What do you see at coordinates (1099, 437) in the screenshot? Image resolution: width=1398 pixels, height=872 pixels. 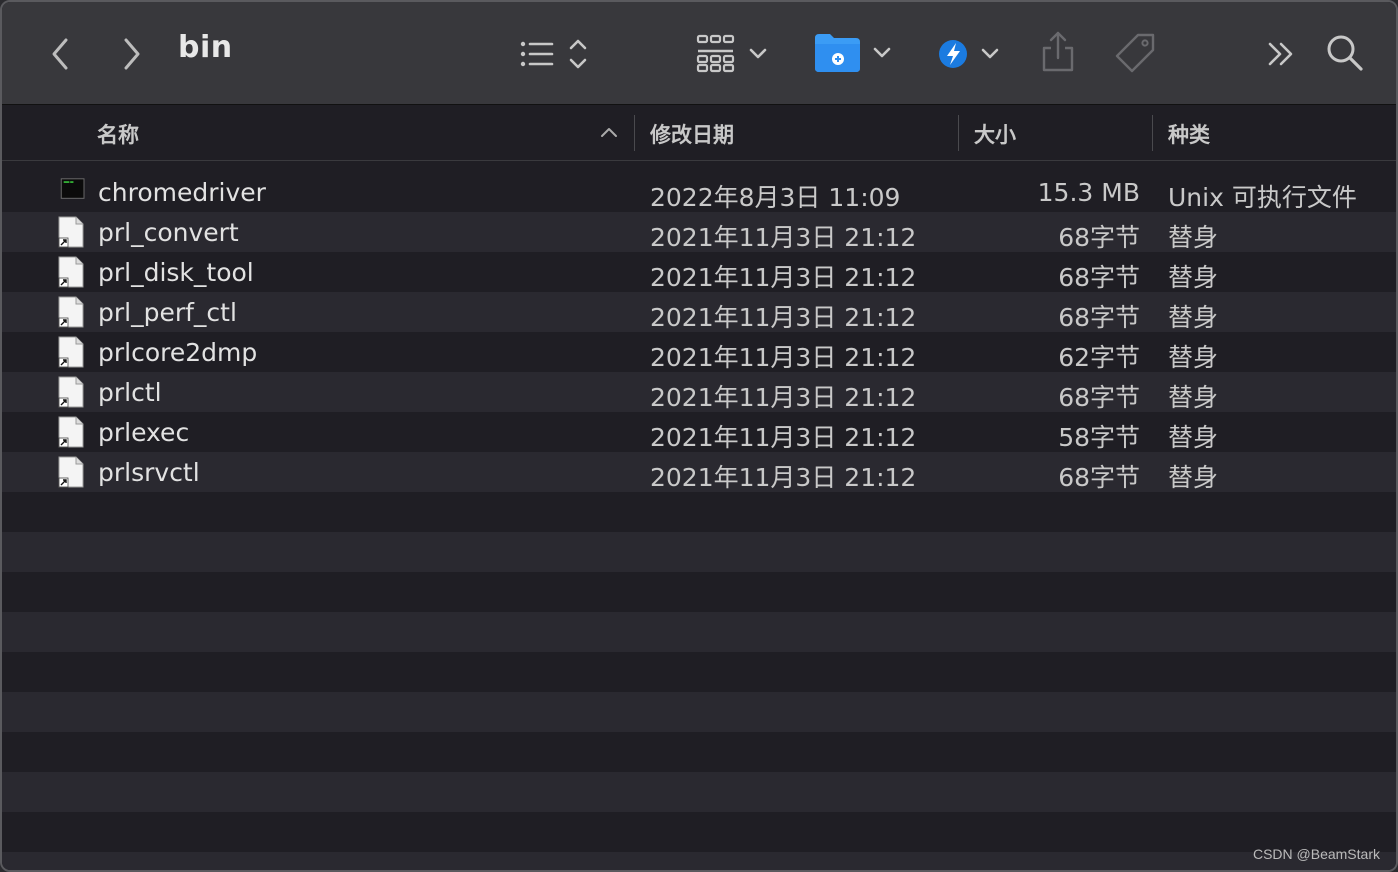 I see `file-size: 58字节` at bounding box center [1099, 437].